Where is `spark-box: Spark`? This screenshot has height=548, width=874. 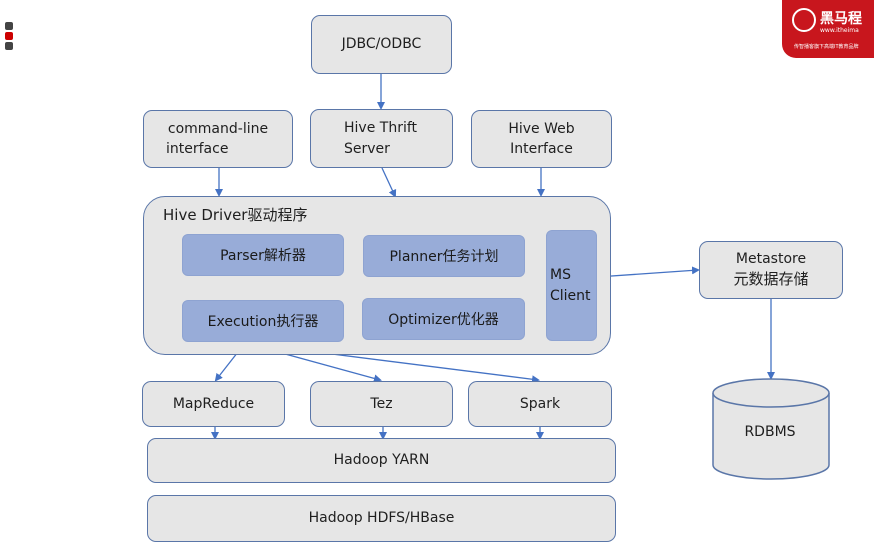
spark-box: Spark is located at coordinates (540, 404).